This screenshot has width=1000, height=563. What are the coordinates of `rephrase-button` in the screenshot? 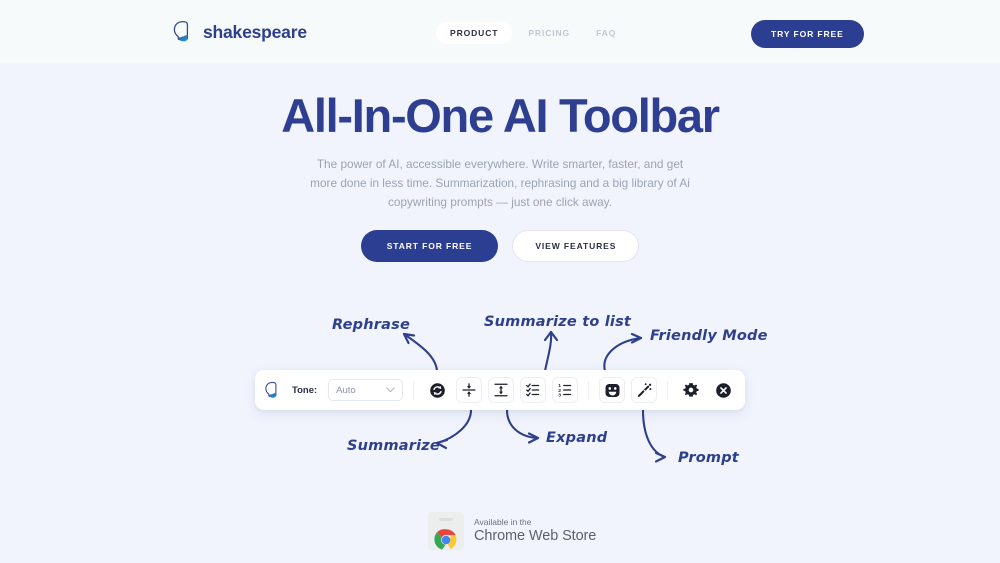 It's located at (437, 390).